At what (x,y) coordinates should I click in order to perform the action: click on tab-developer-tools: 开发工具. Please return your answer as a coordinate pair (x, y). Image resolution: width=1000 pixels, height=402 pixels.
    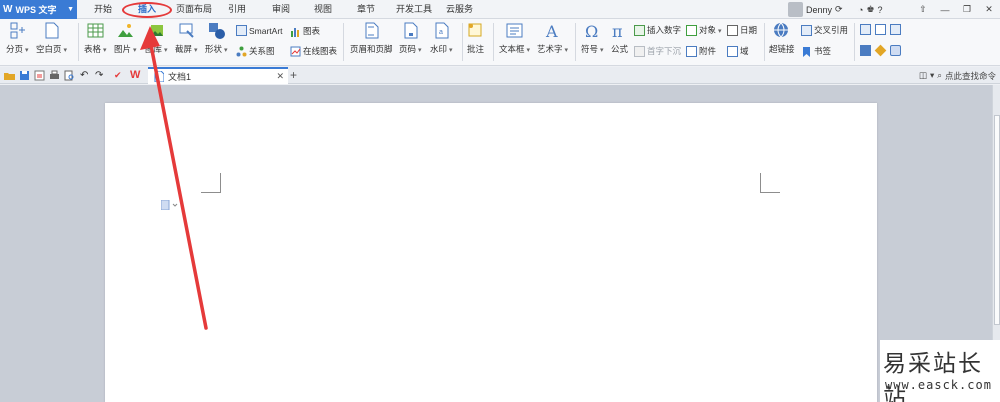
    Looking at the image, I should click on (414, 9).